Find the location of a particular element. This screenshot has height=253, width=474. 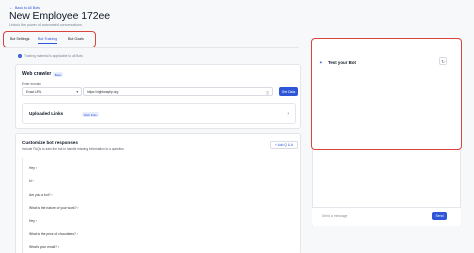

uploaded-links-section: Uploaded Links Web links › is located at coordinates (159, 113).